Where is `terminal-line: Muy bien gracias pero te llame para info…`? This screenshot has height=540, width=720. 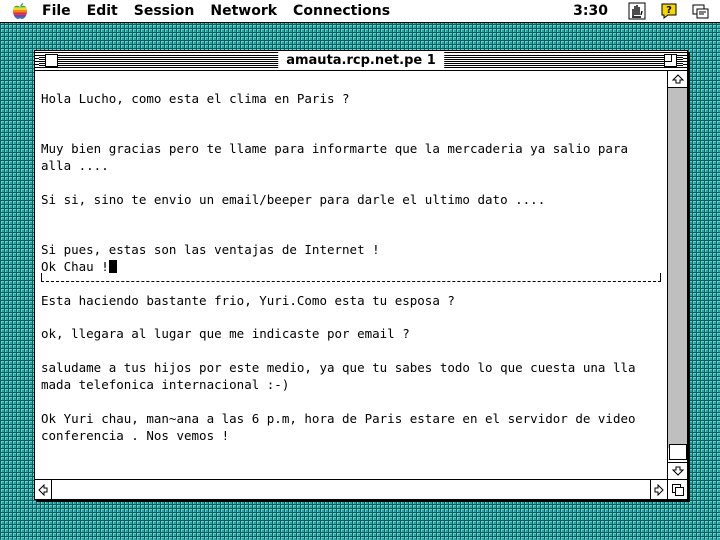
terminal-line: Muy bien gracias pero te llame para info… is located at coordinates (334, 148).